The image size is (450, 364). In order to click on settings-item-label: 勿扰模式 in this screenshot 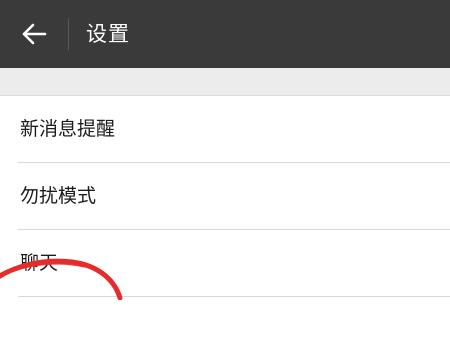, I will do `click(58, 196)`.